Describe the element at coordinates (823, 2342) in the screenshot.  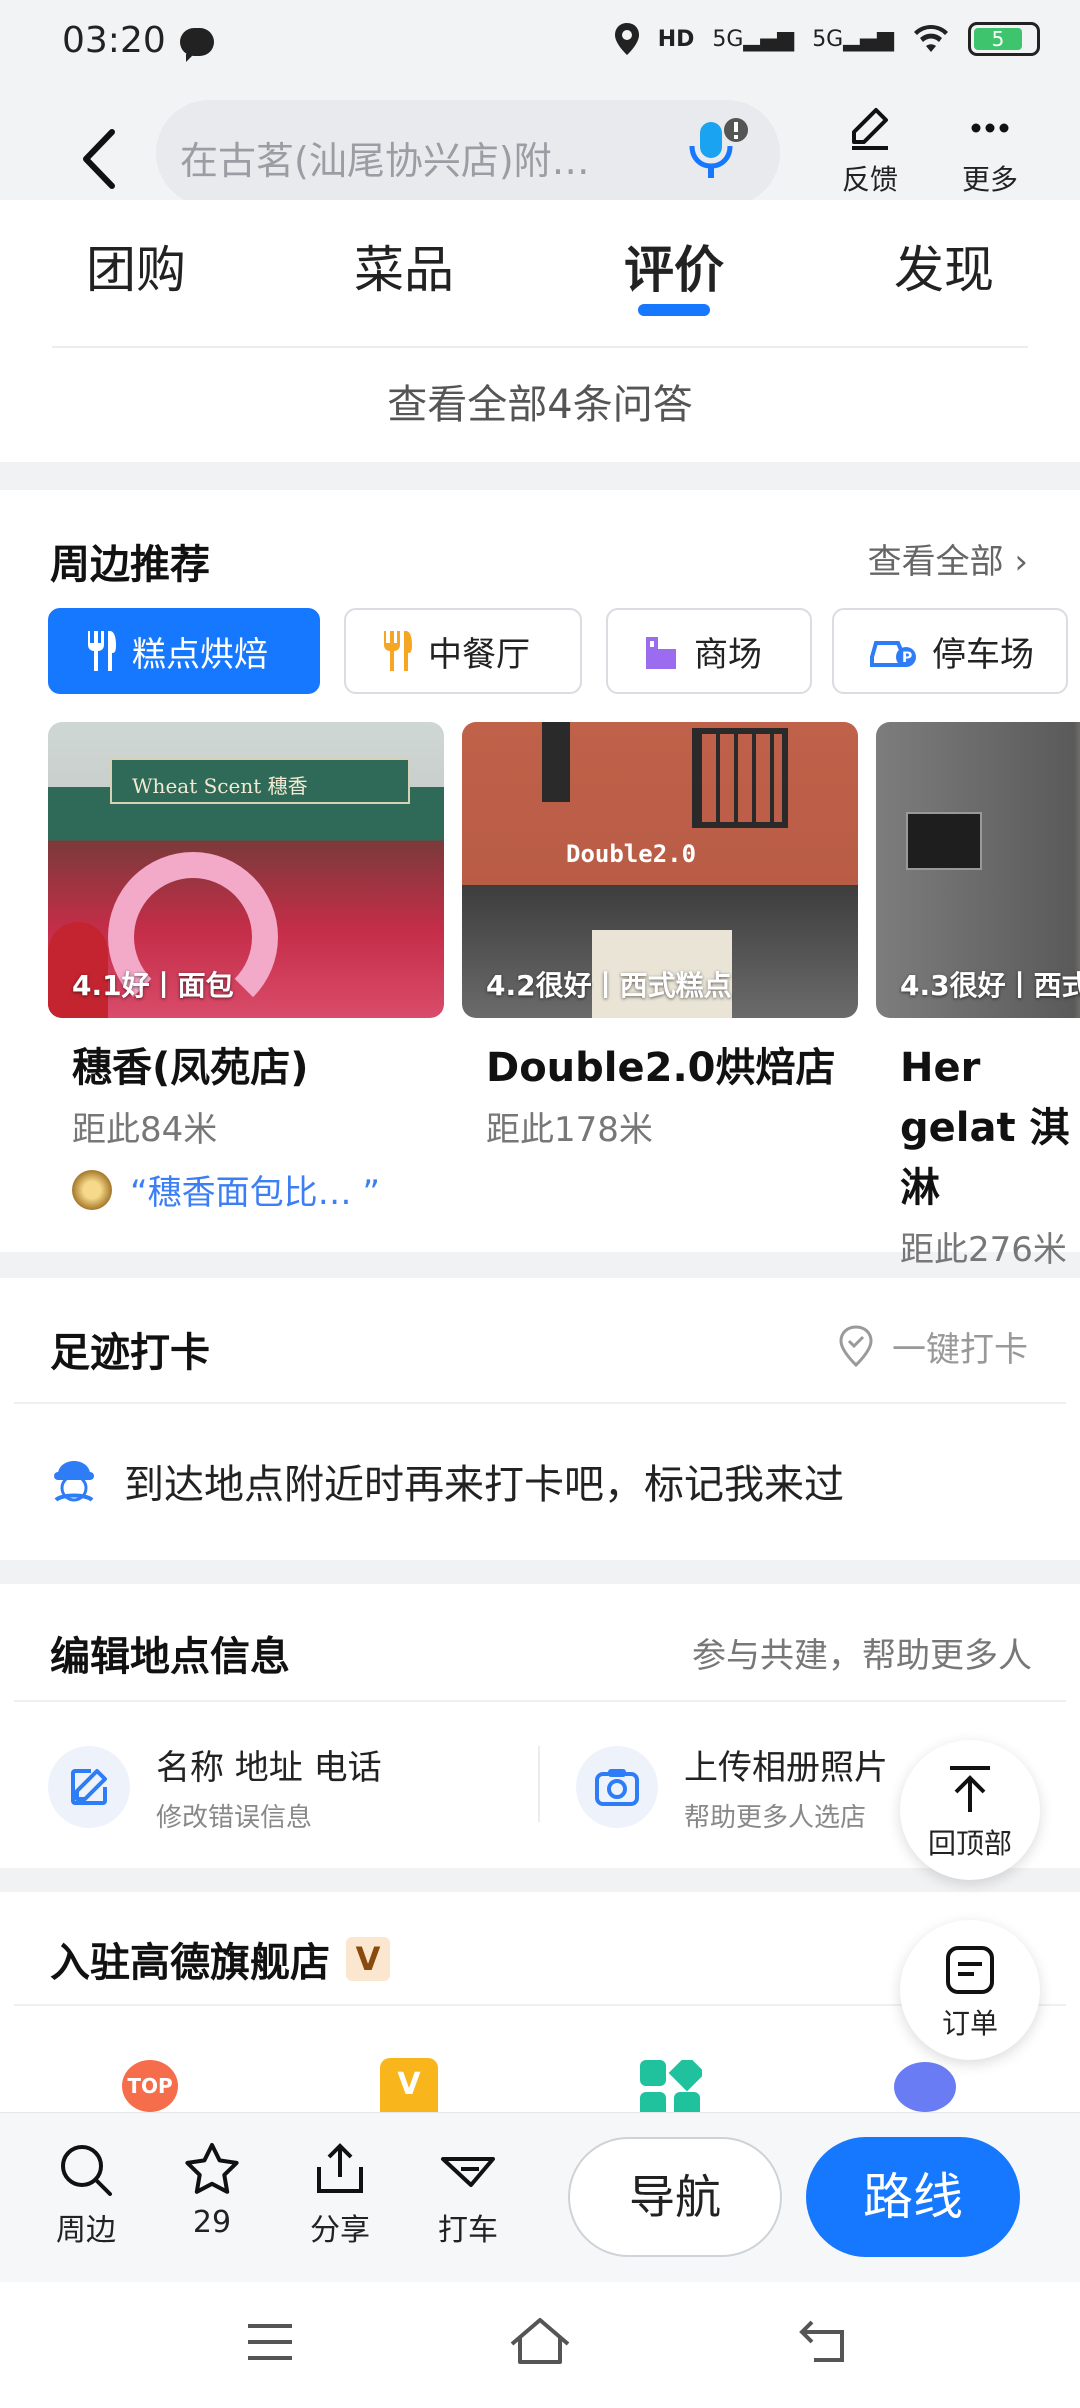
I see `back-nav-icon` at that location.